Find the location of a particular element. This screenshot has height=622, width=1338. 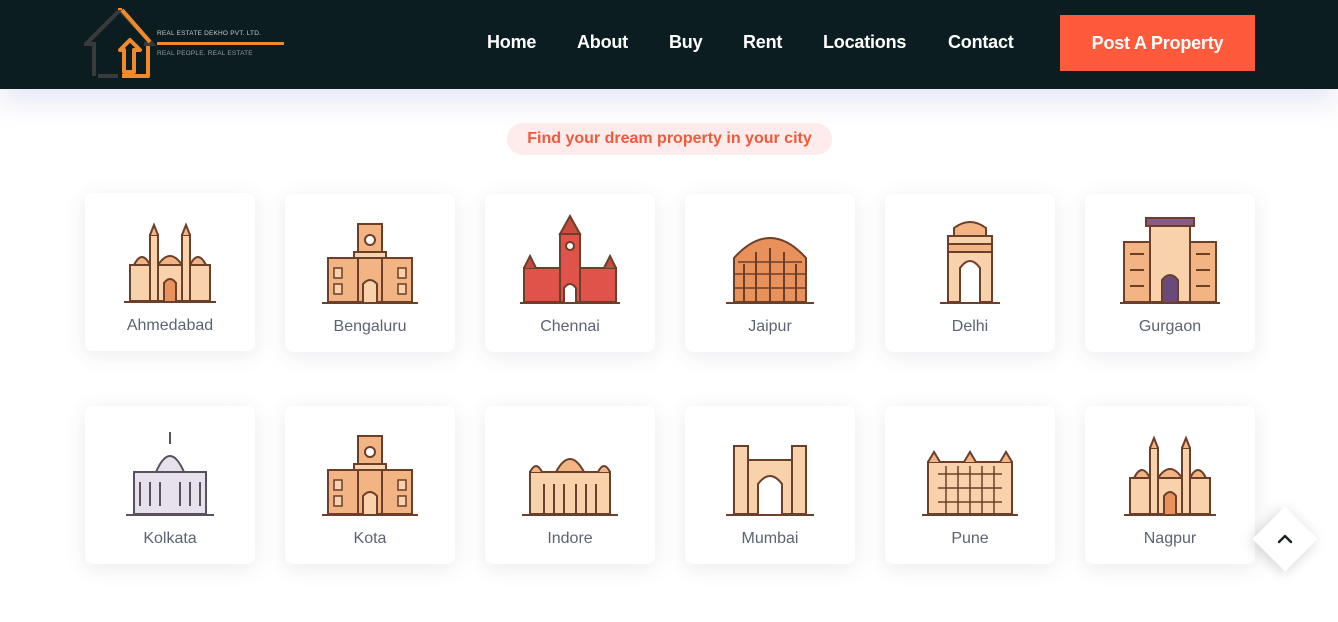

city-card: Kolkata is located at coordinates (170, 485).